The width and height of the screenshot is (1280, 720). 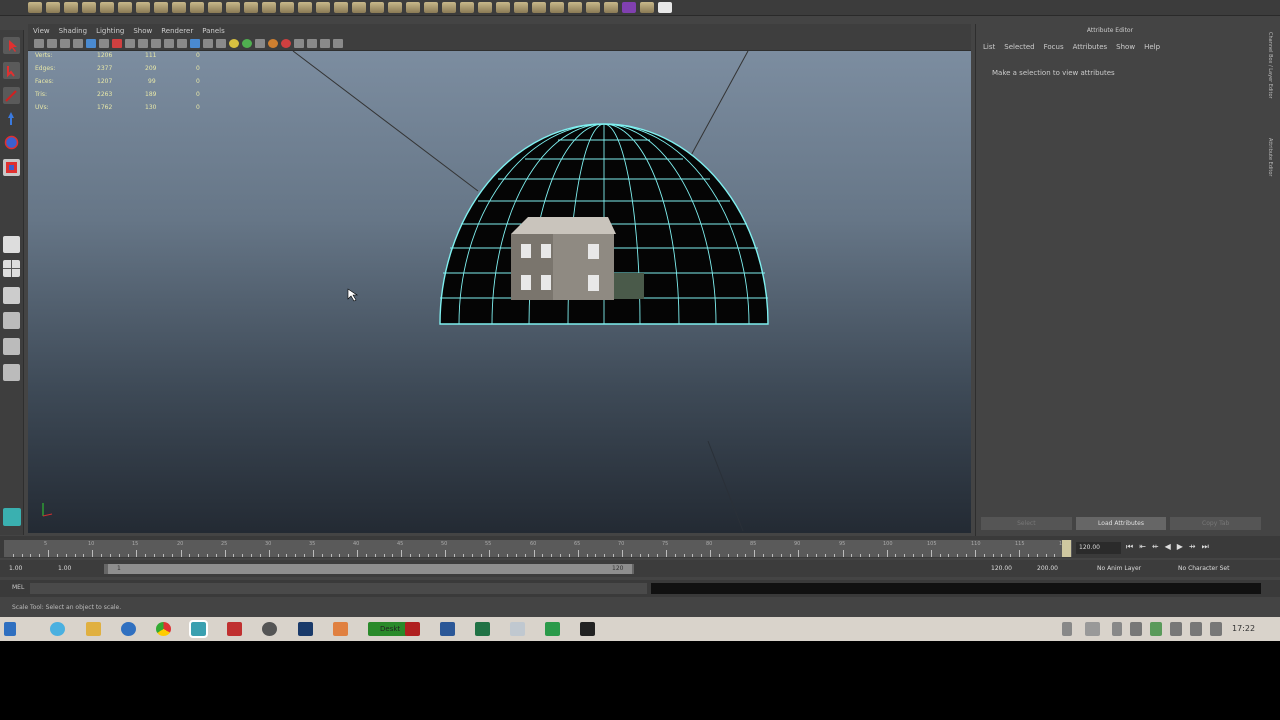 What do you see at coordinates (412, 629) in the screenshot?
I see `filezilla-icon` at bounding box center [412, 629].